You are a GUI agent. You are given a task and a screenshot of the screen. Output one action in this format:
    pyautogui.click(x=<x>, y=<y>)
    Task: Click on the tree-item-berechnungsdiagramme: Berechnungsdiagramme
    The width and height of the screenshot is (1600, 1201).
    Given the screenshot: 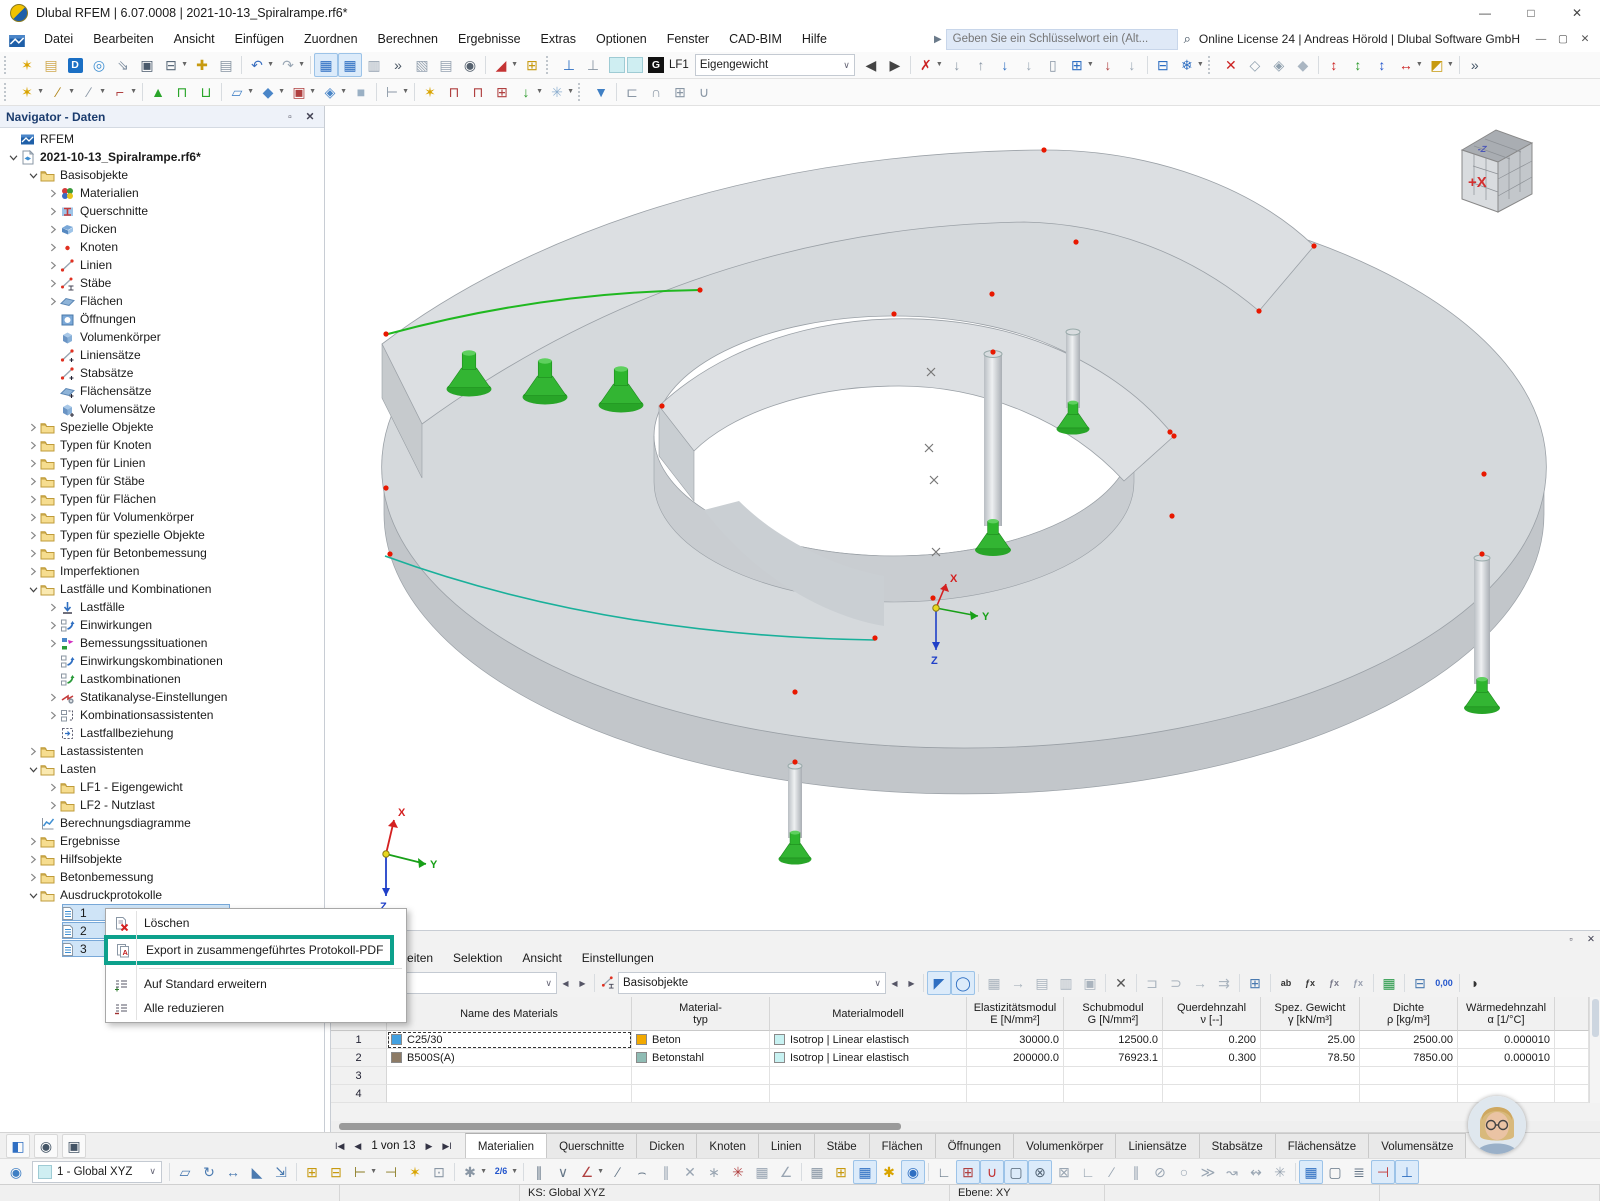 What is the action you would take?
    pyautogui.click(x=108, y=823)
    